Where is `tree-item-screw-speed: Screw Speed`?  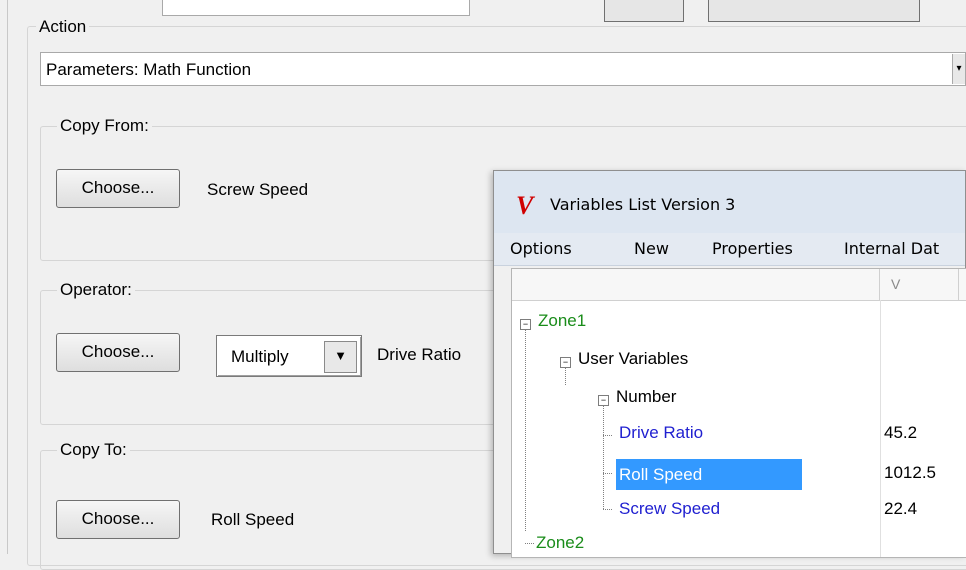 tree-item-screw-speed: Screw Speed is located at coordinates (668, 513).